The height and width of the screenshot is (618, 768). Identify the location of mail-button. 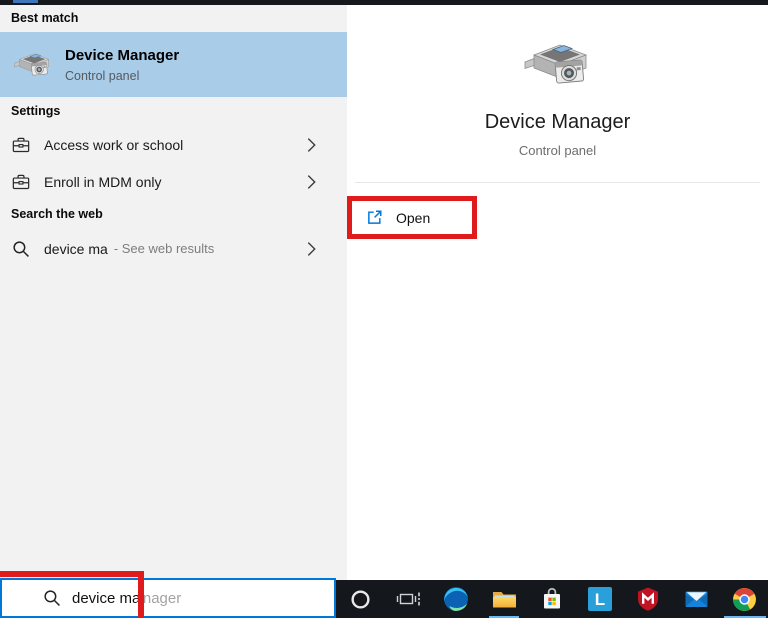
(696, 599).